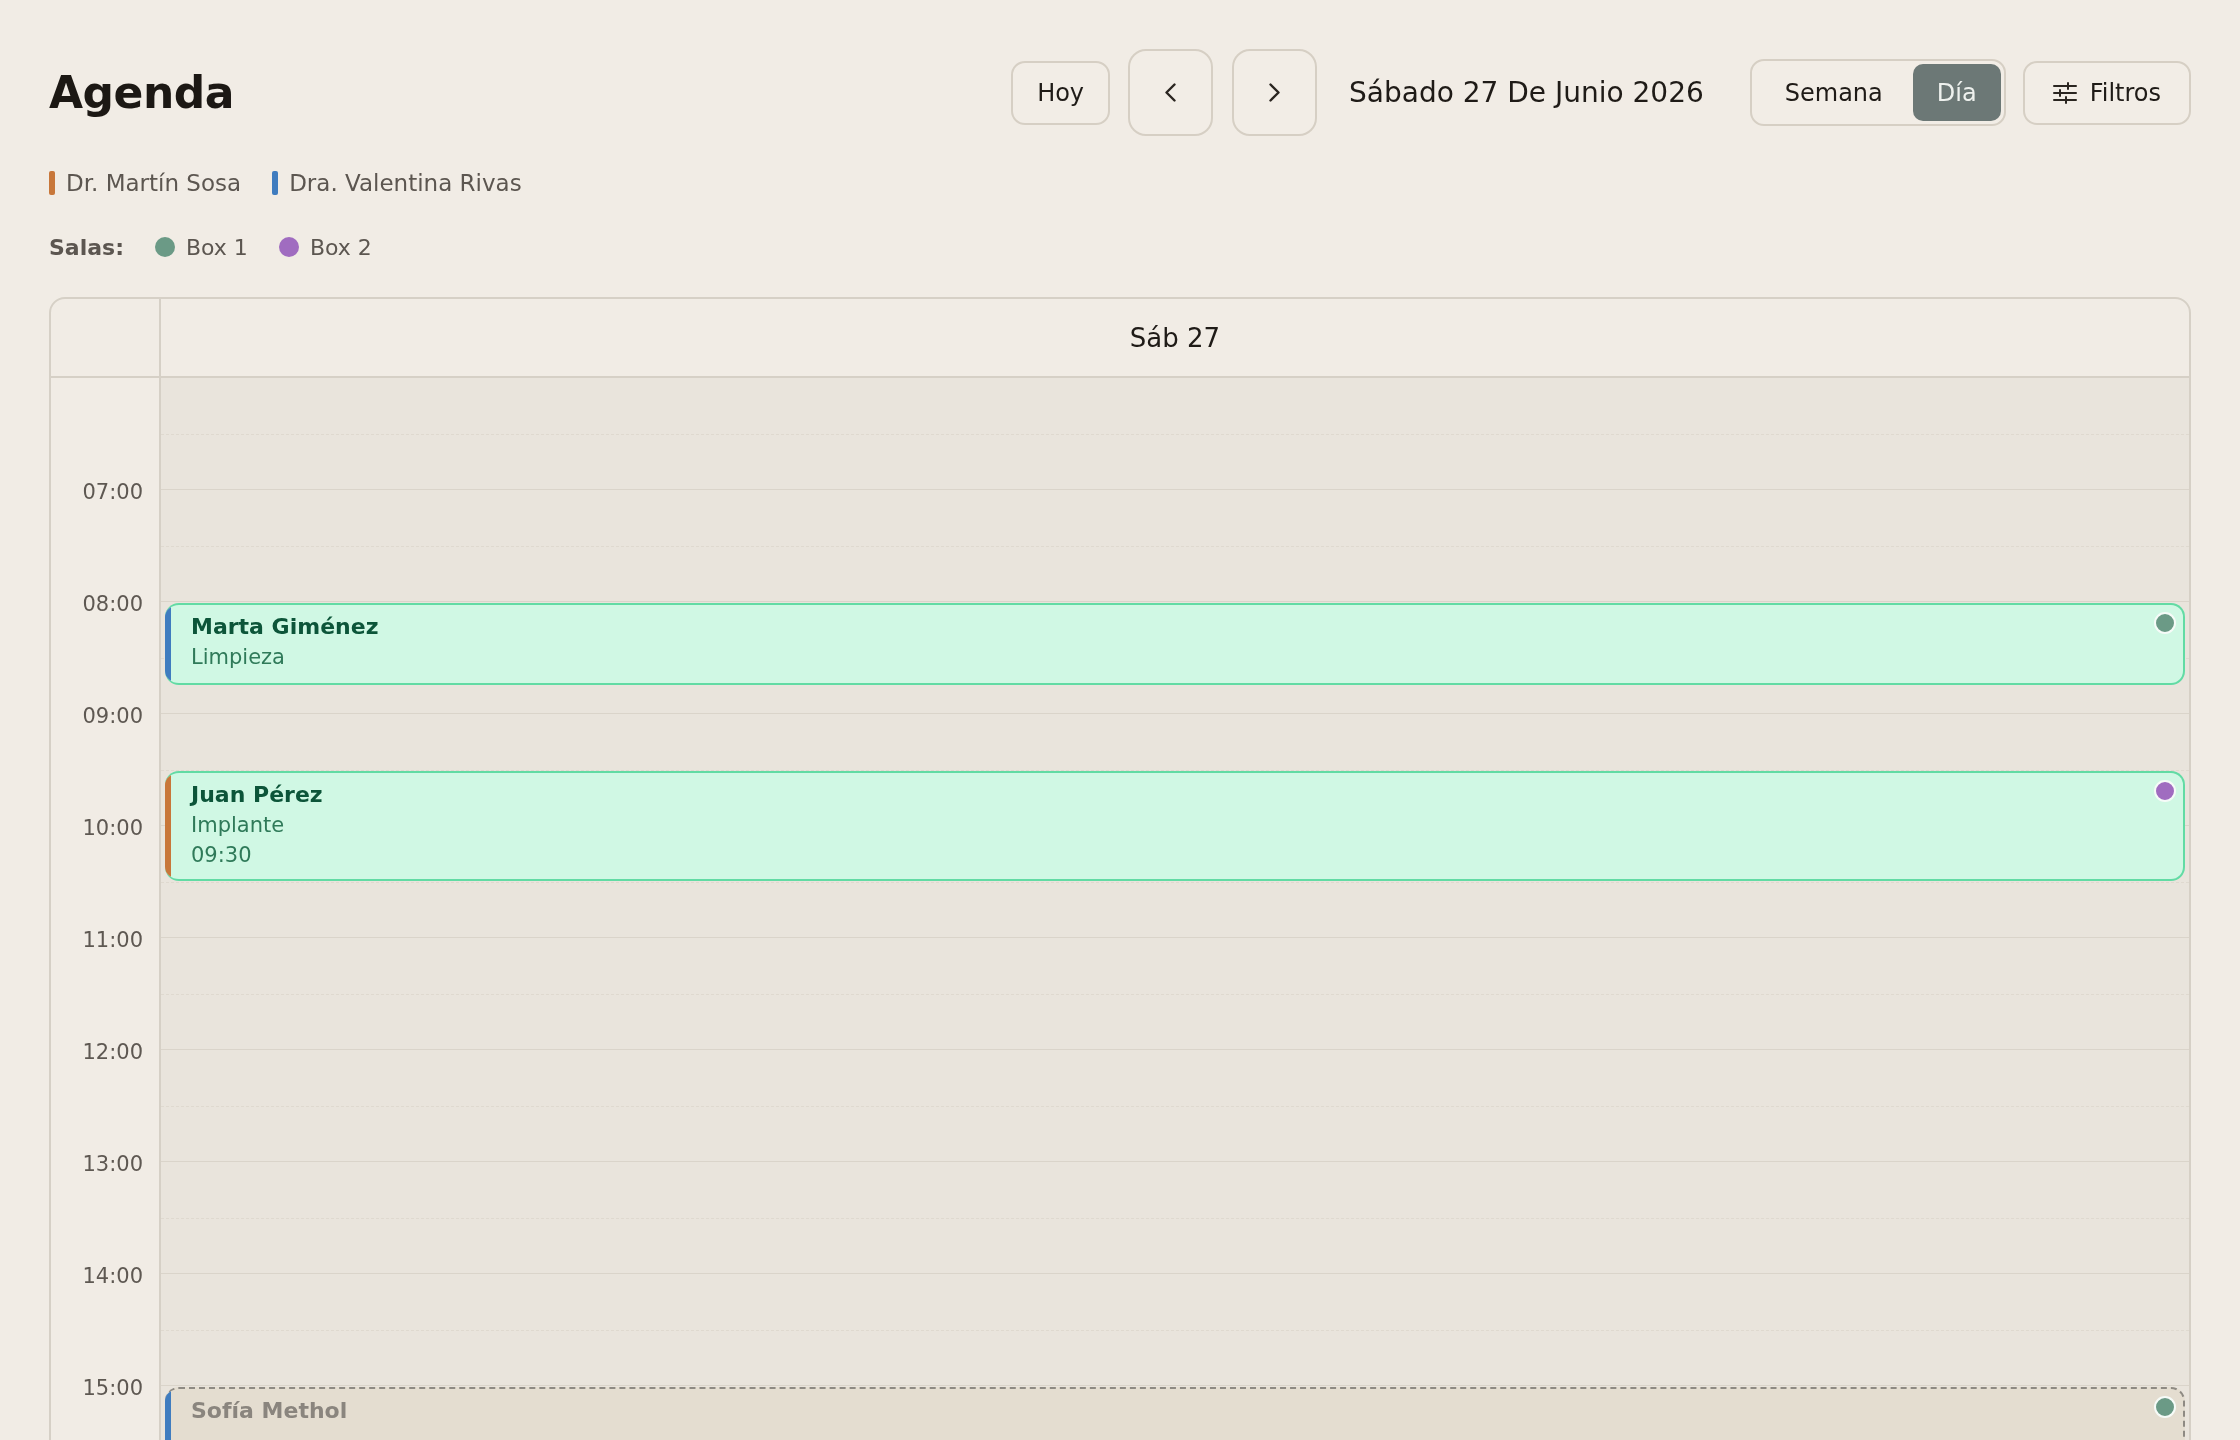 This screenshot has height=1440, width=2240. I want to click on view-tab: Semana, so click(1833, 92).